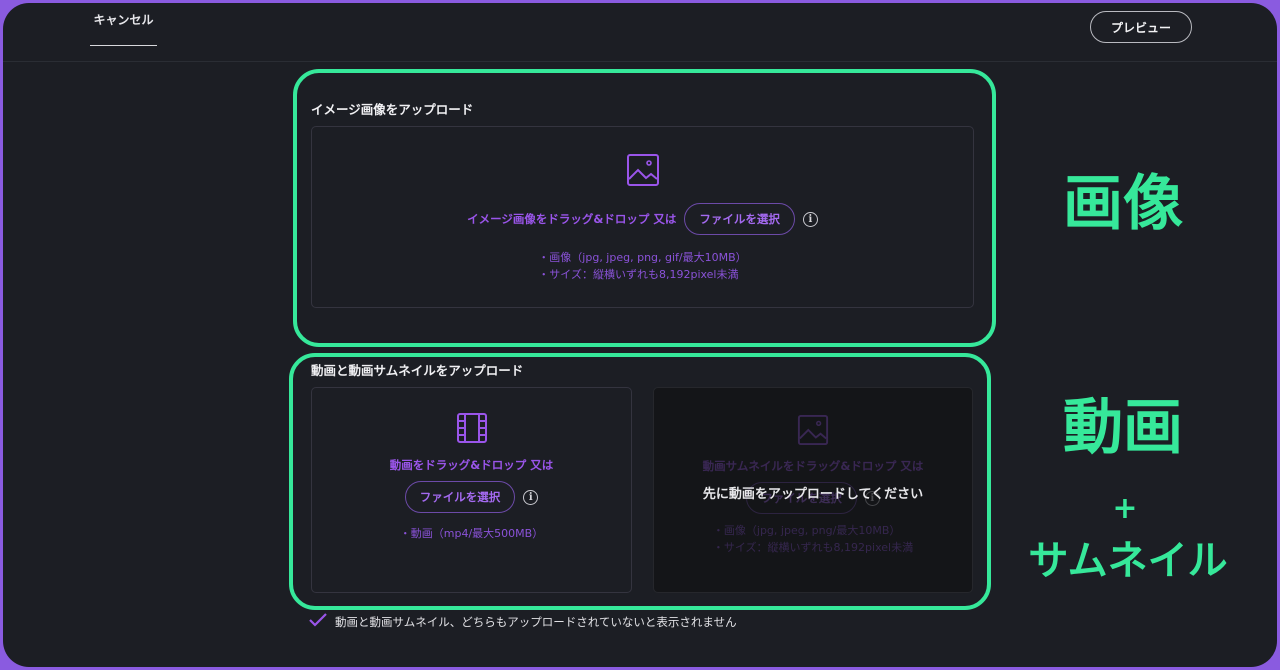 Image resolution: width=1280 pixels, height=670 pixels. Describe the element at coordinates (123, 28) in the screenshot. I see `cancel-tab: キャンセル` at that location.